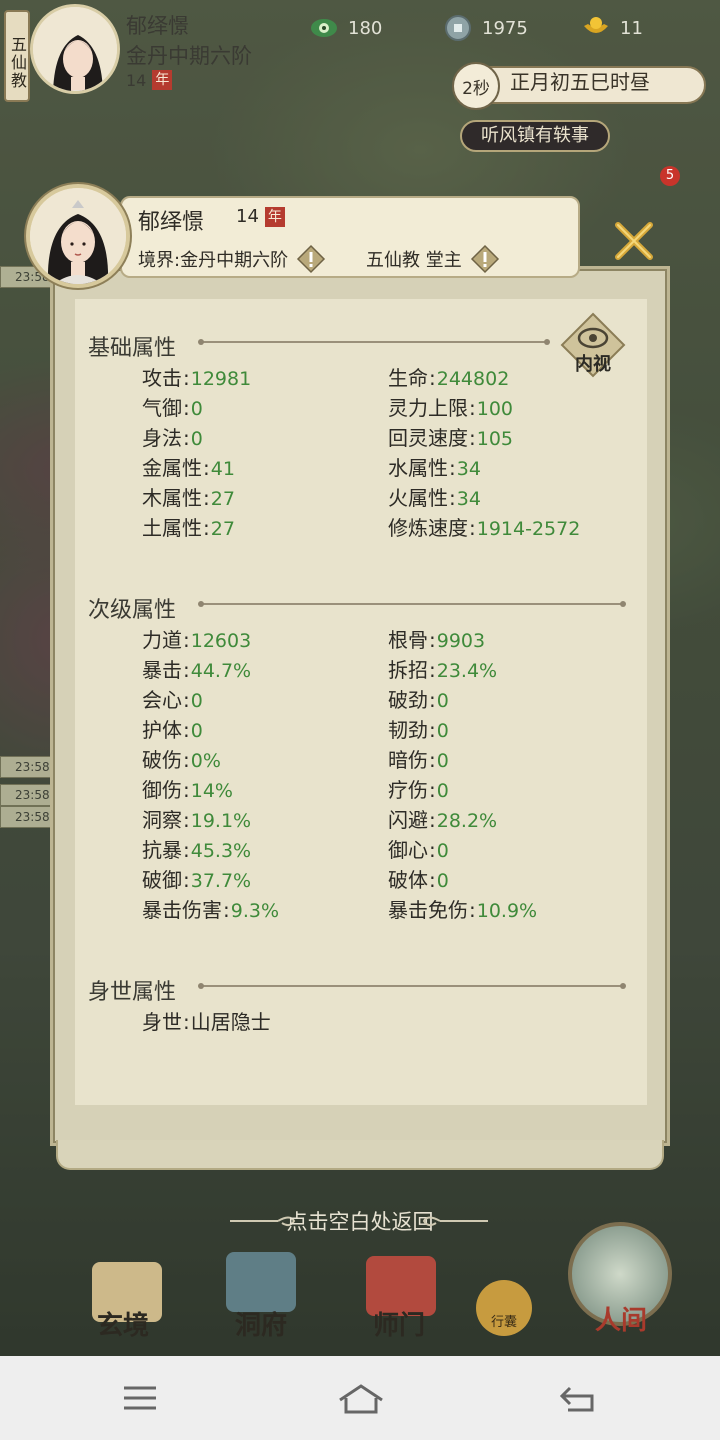 Image resolution: width=720 pixels, height=1440 pixels. What do you see at coordinates (361, 1398) in the screenshot?
I see `home-icon` at bounding box center [361, 1398].